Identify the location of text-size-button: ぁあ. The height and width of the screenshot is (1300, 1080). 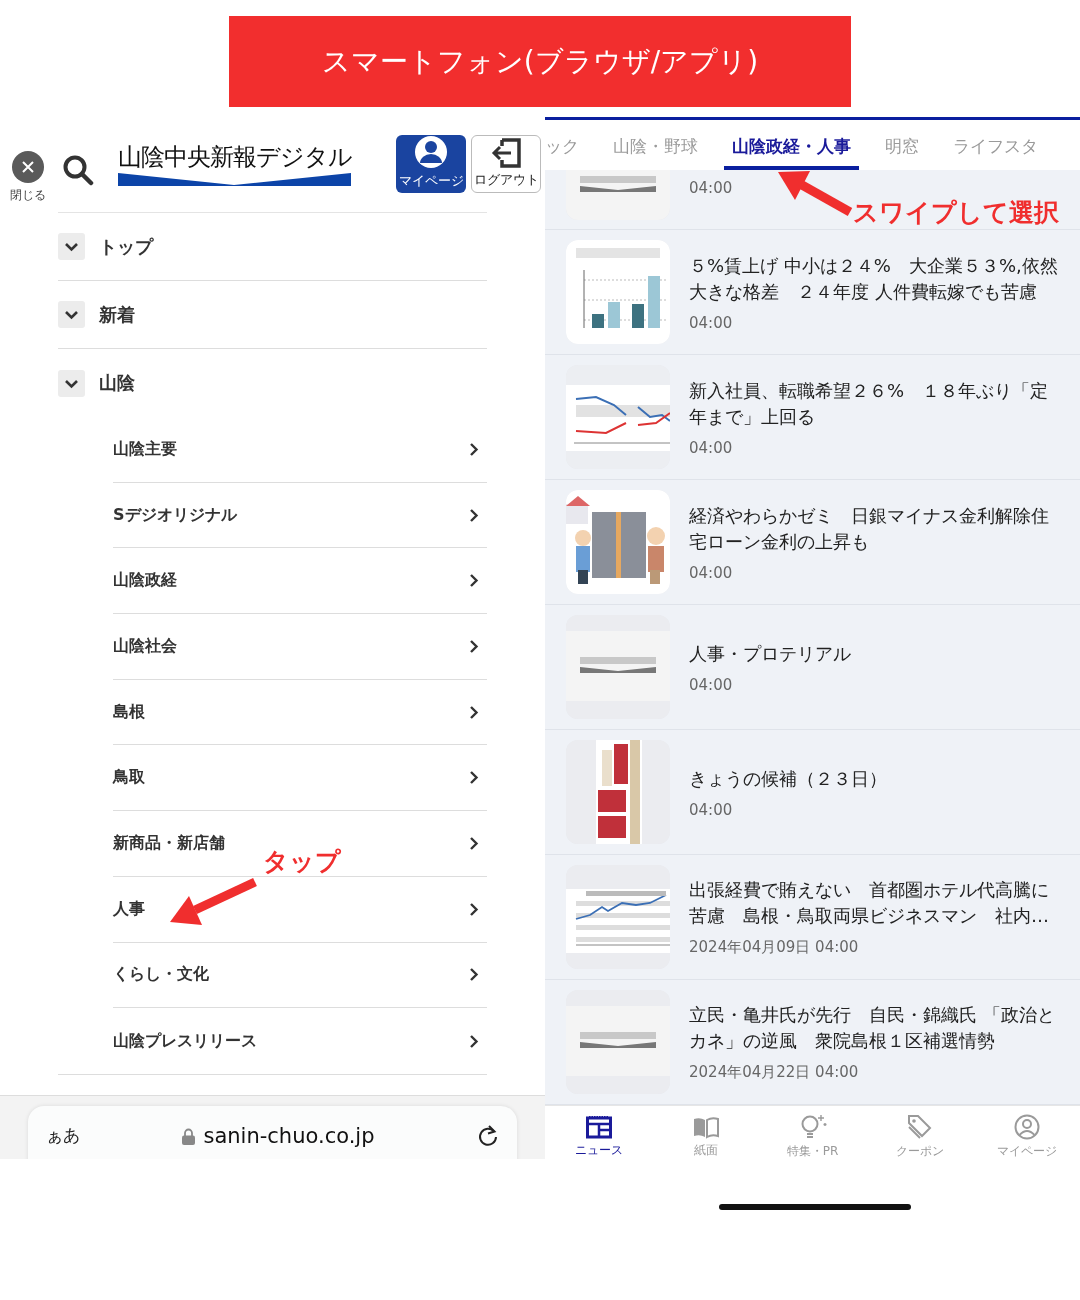
(63, 1135).